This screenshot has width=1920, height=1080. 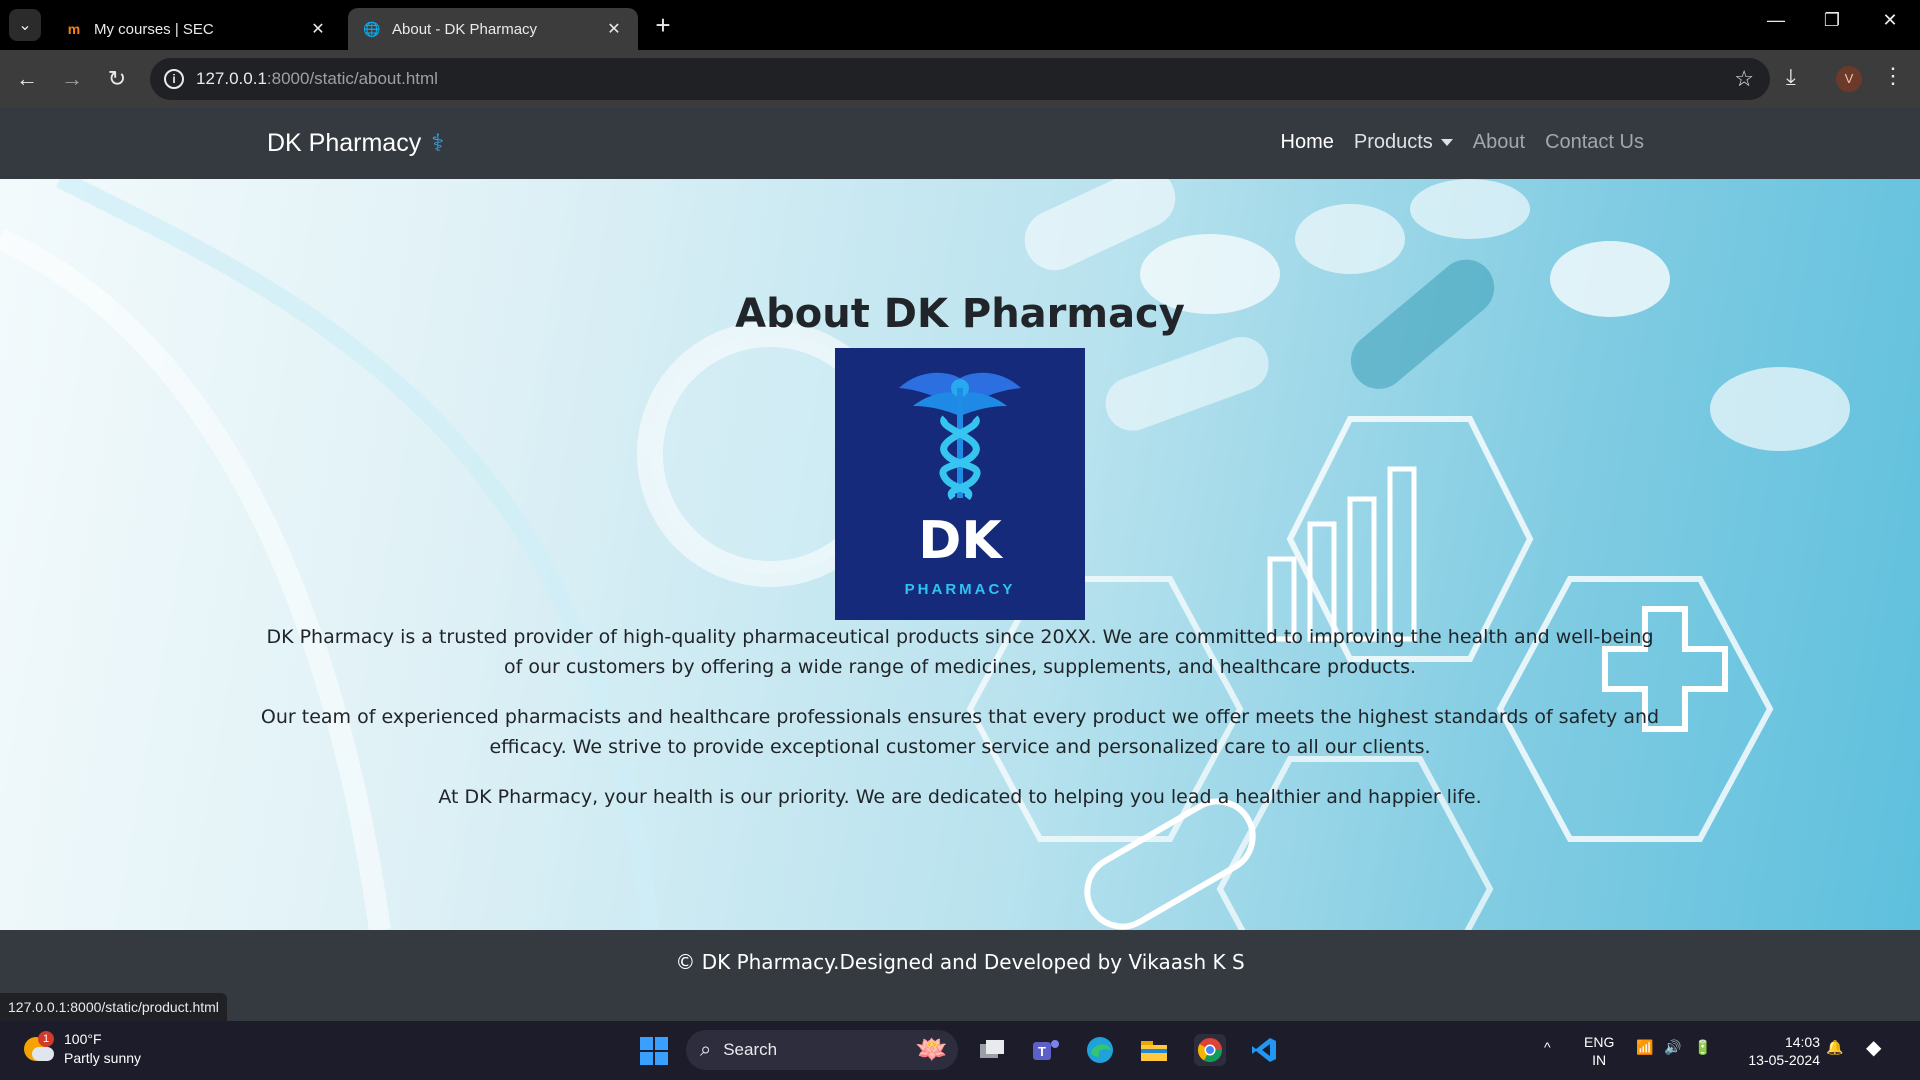 What do you see at coordinates (27, 79) in the screenshot?
I see `back-icon: ←` at bounding box center [27, 79].